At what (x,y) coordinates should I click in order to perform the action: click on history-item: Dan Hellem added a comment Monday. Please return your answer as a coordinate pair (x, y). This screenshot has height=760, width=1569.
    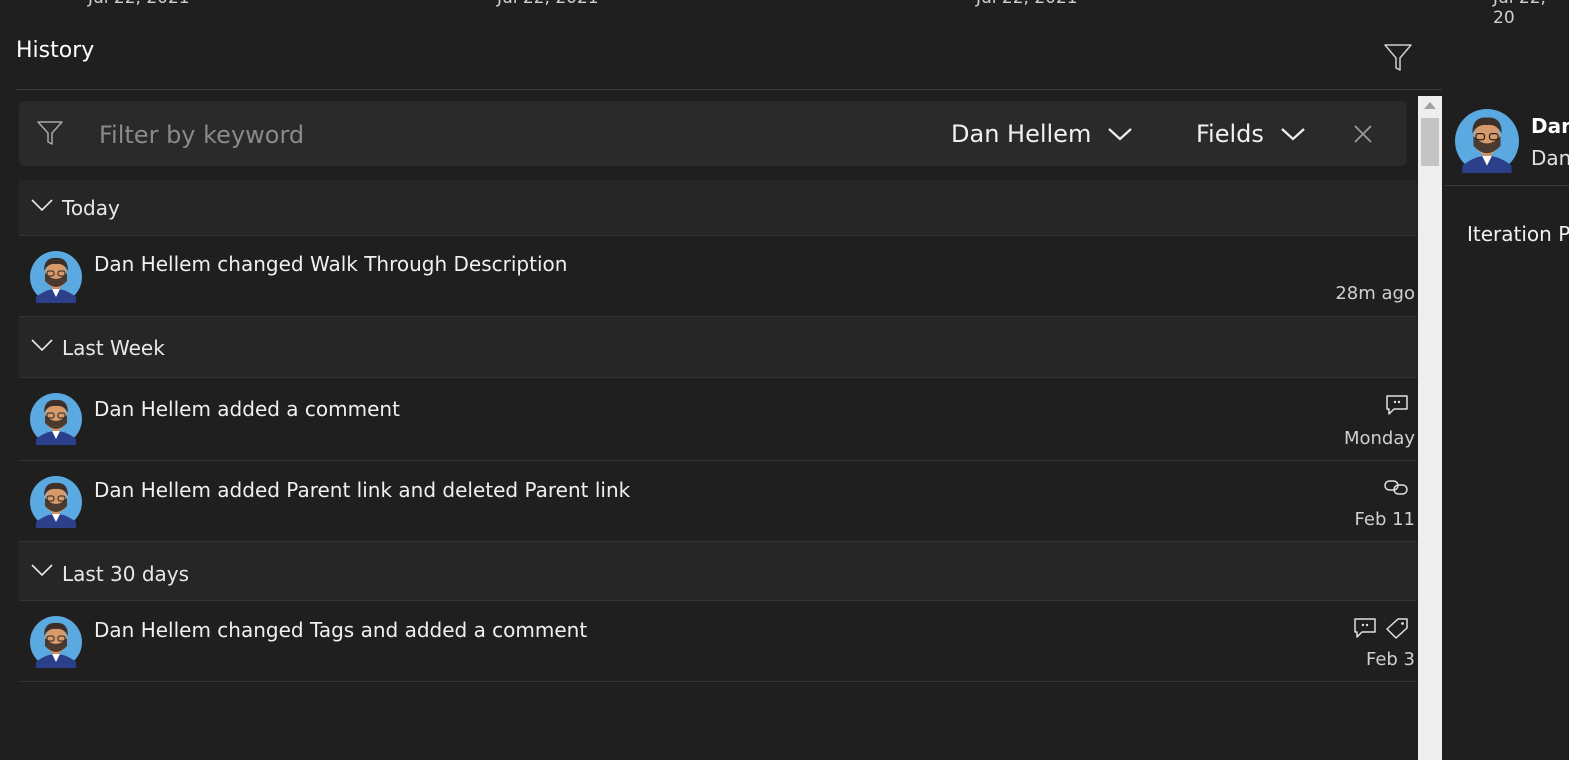
    Looking at the image, I should click on (718, 419).